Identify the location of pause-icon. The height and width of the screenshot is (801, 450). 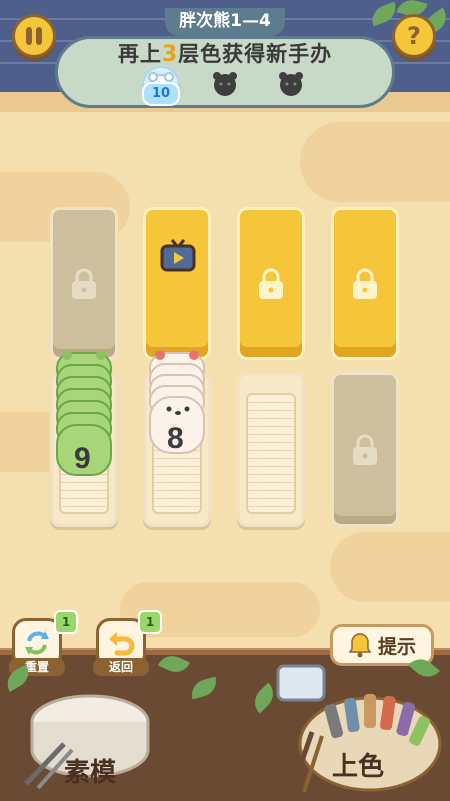
(34, 36).